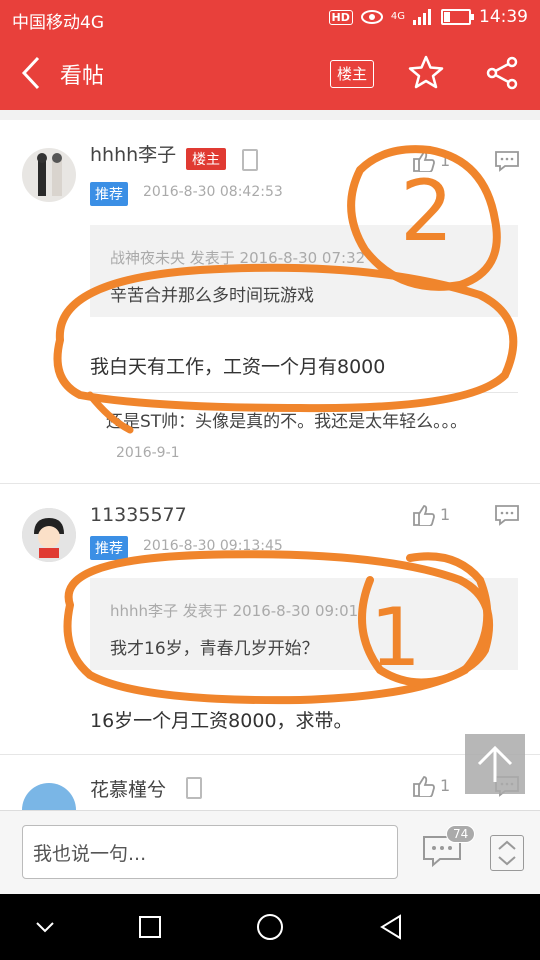  I want to click on network-type: 4G, so click(397, 16).